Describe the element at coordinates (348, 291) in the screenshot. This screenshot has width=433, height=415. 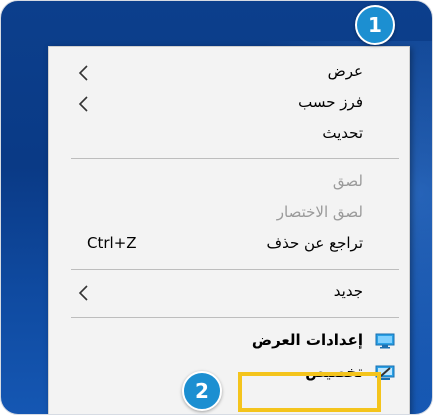
I see `menu-item-label: جديد` at that location.